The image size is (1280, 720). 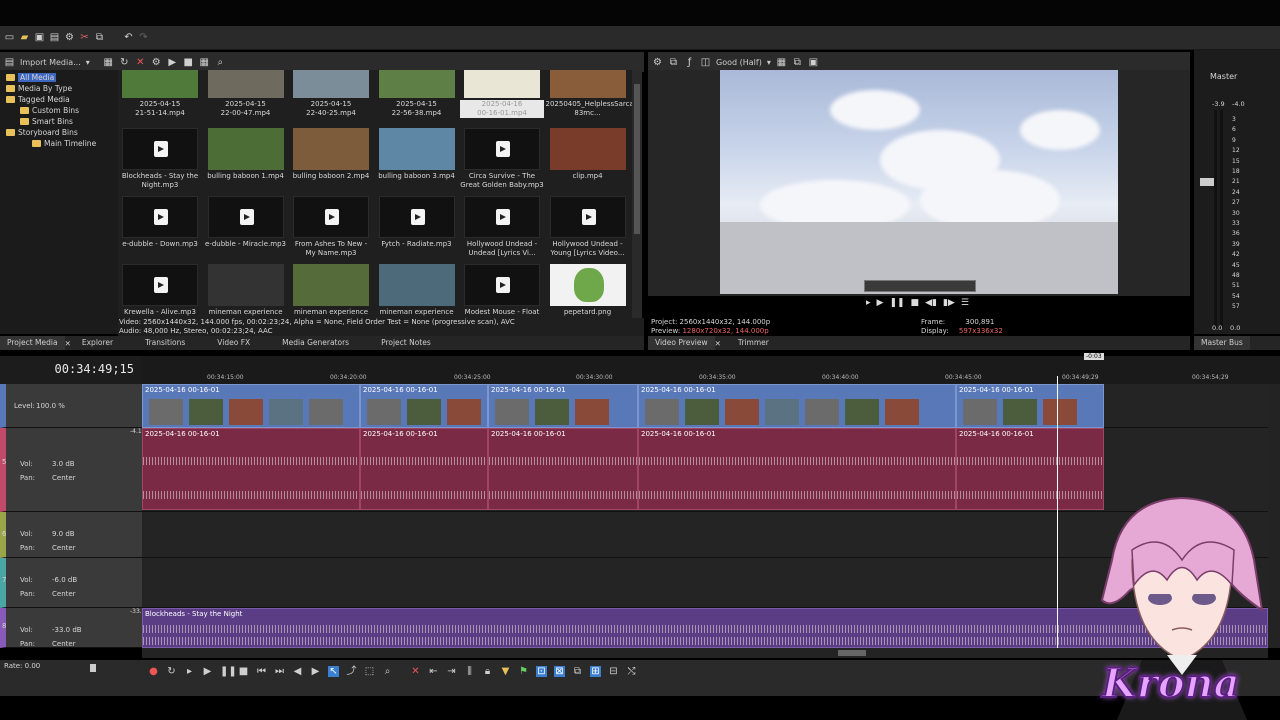 What do you see at coordinates (613, 671) in the screenshot?
I see `crossfade-icon: ⊟` at bounding box center [613, 671].